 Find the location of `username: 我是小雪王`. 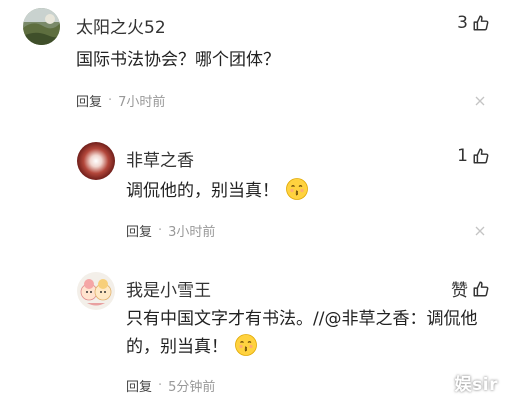

username: 我是小雪王 is located at coordinates (168, 288).